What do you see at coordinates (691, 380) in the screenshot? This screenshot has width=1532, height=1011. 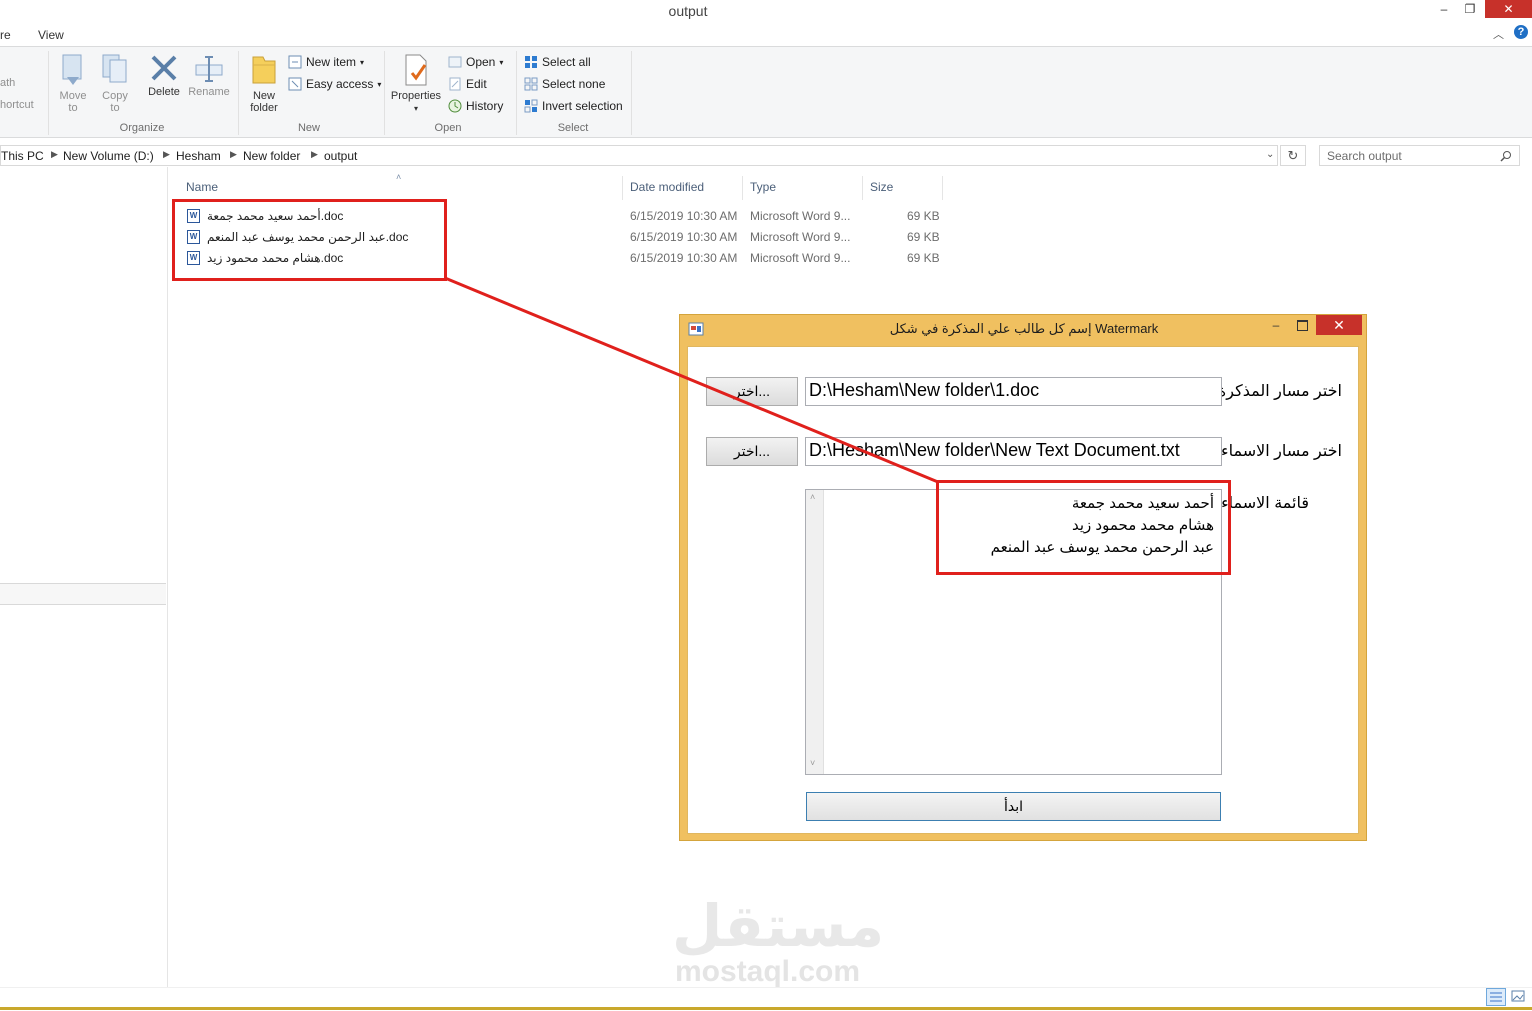 I see `annotation-connector` at bounding box center [691, 380].